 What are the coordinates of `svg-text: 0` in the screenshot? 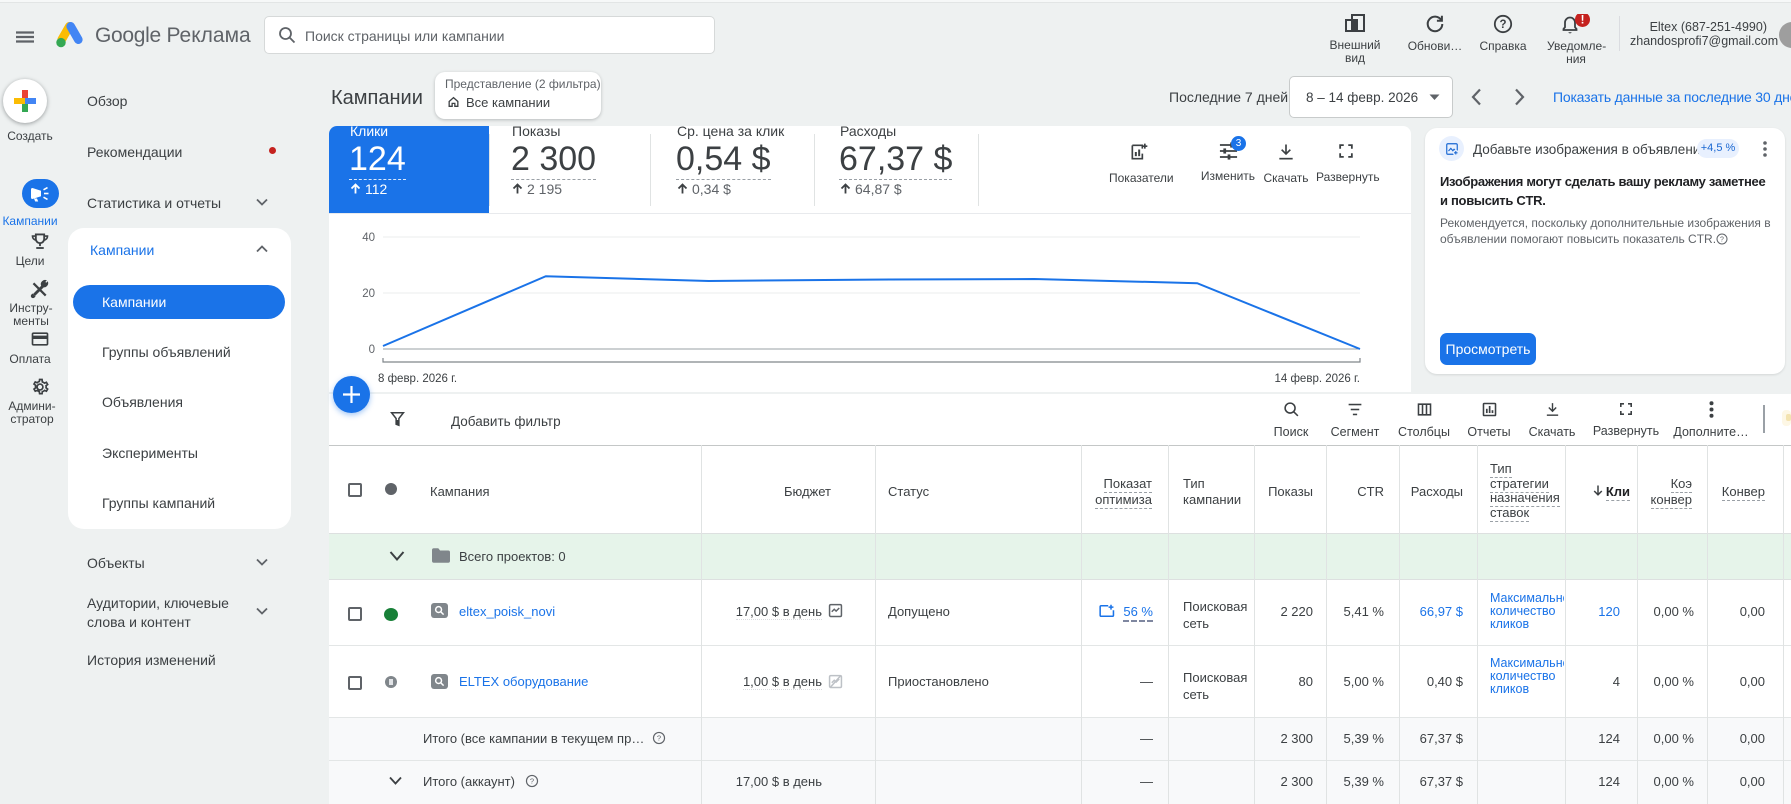 It's located at (372, 350).